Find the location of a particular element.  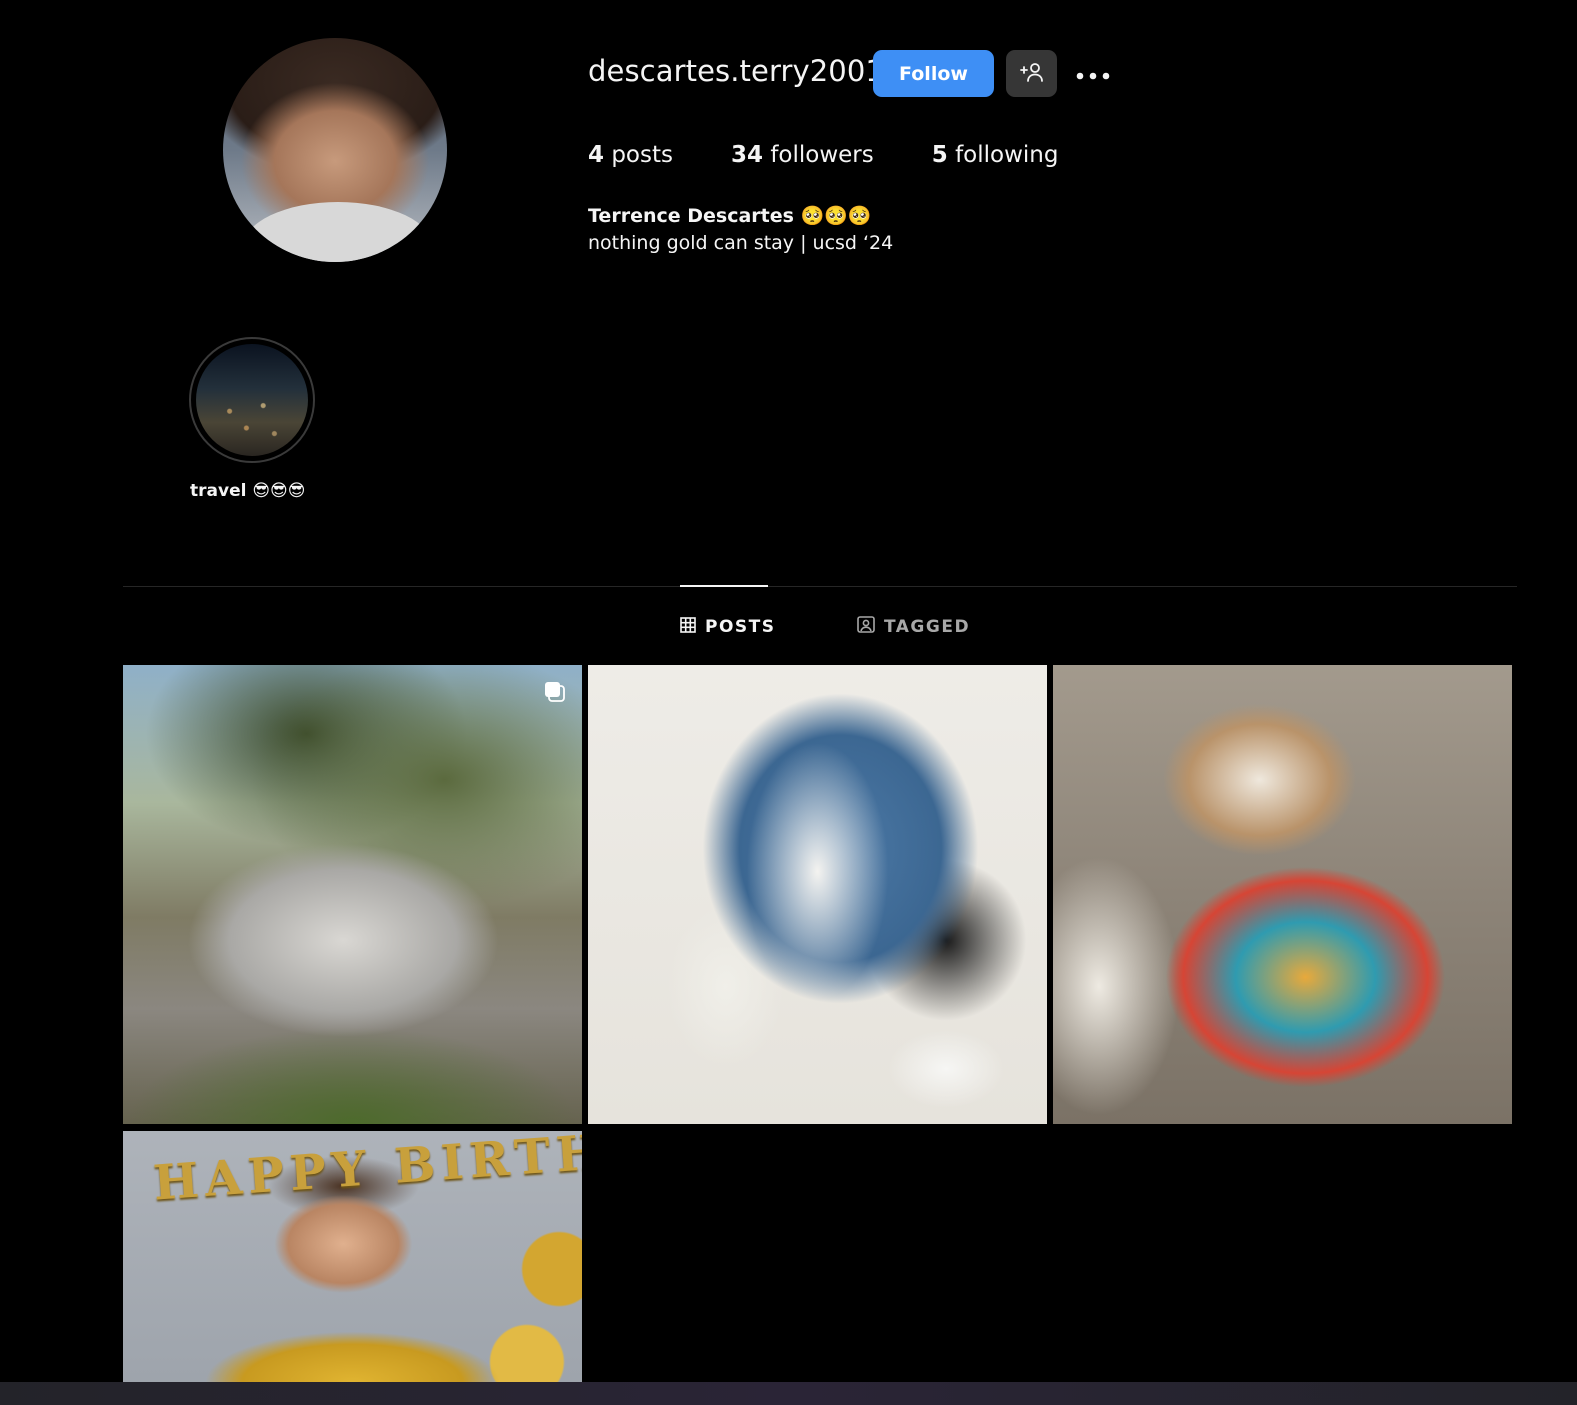

following-count: 5 is located at coordinates (939, 155).